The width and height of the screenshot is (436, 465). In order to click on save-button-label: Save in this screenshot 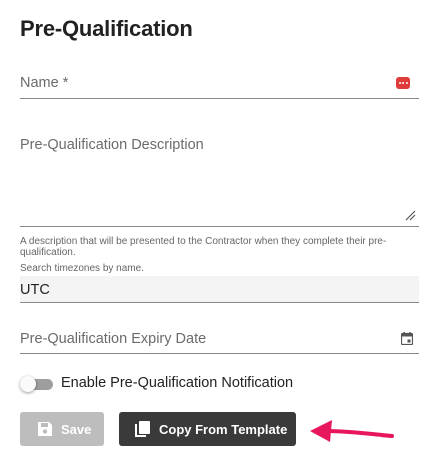, I will do `click(76, 429)`.